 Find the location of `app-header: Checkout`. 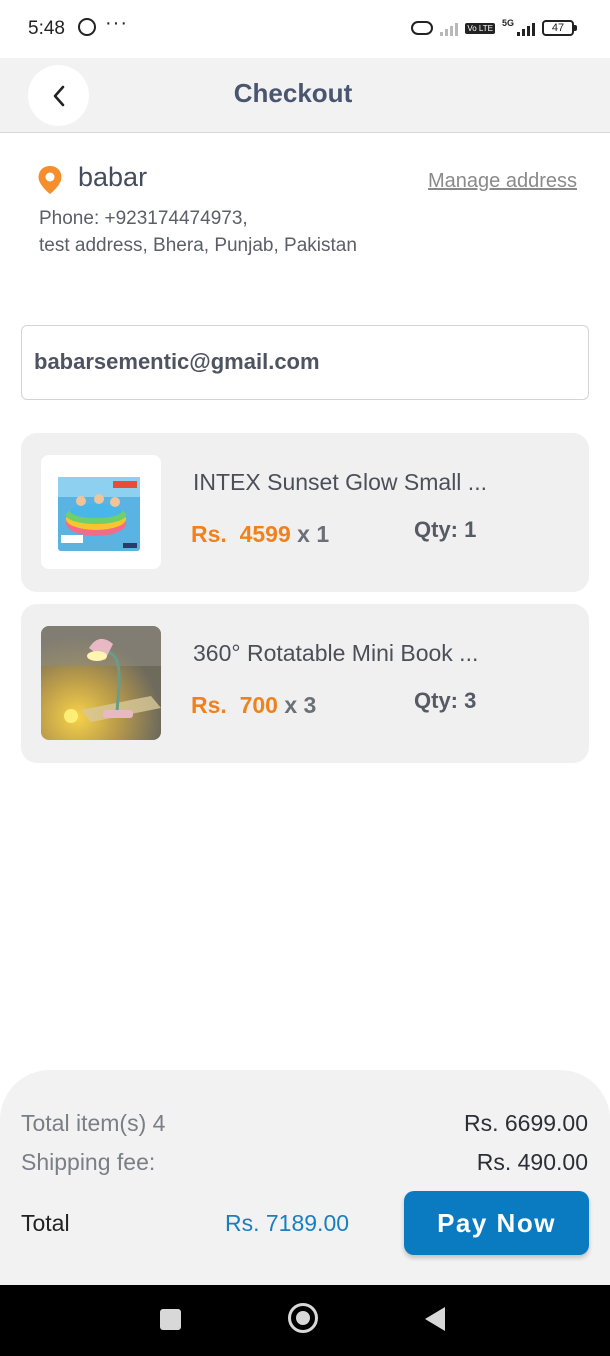

app-header: Checkout is located at coordinates (305, 95).